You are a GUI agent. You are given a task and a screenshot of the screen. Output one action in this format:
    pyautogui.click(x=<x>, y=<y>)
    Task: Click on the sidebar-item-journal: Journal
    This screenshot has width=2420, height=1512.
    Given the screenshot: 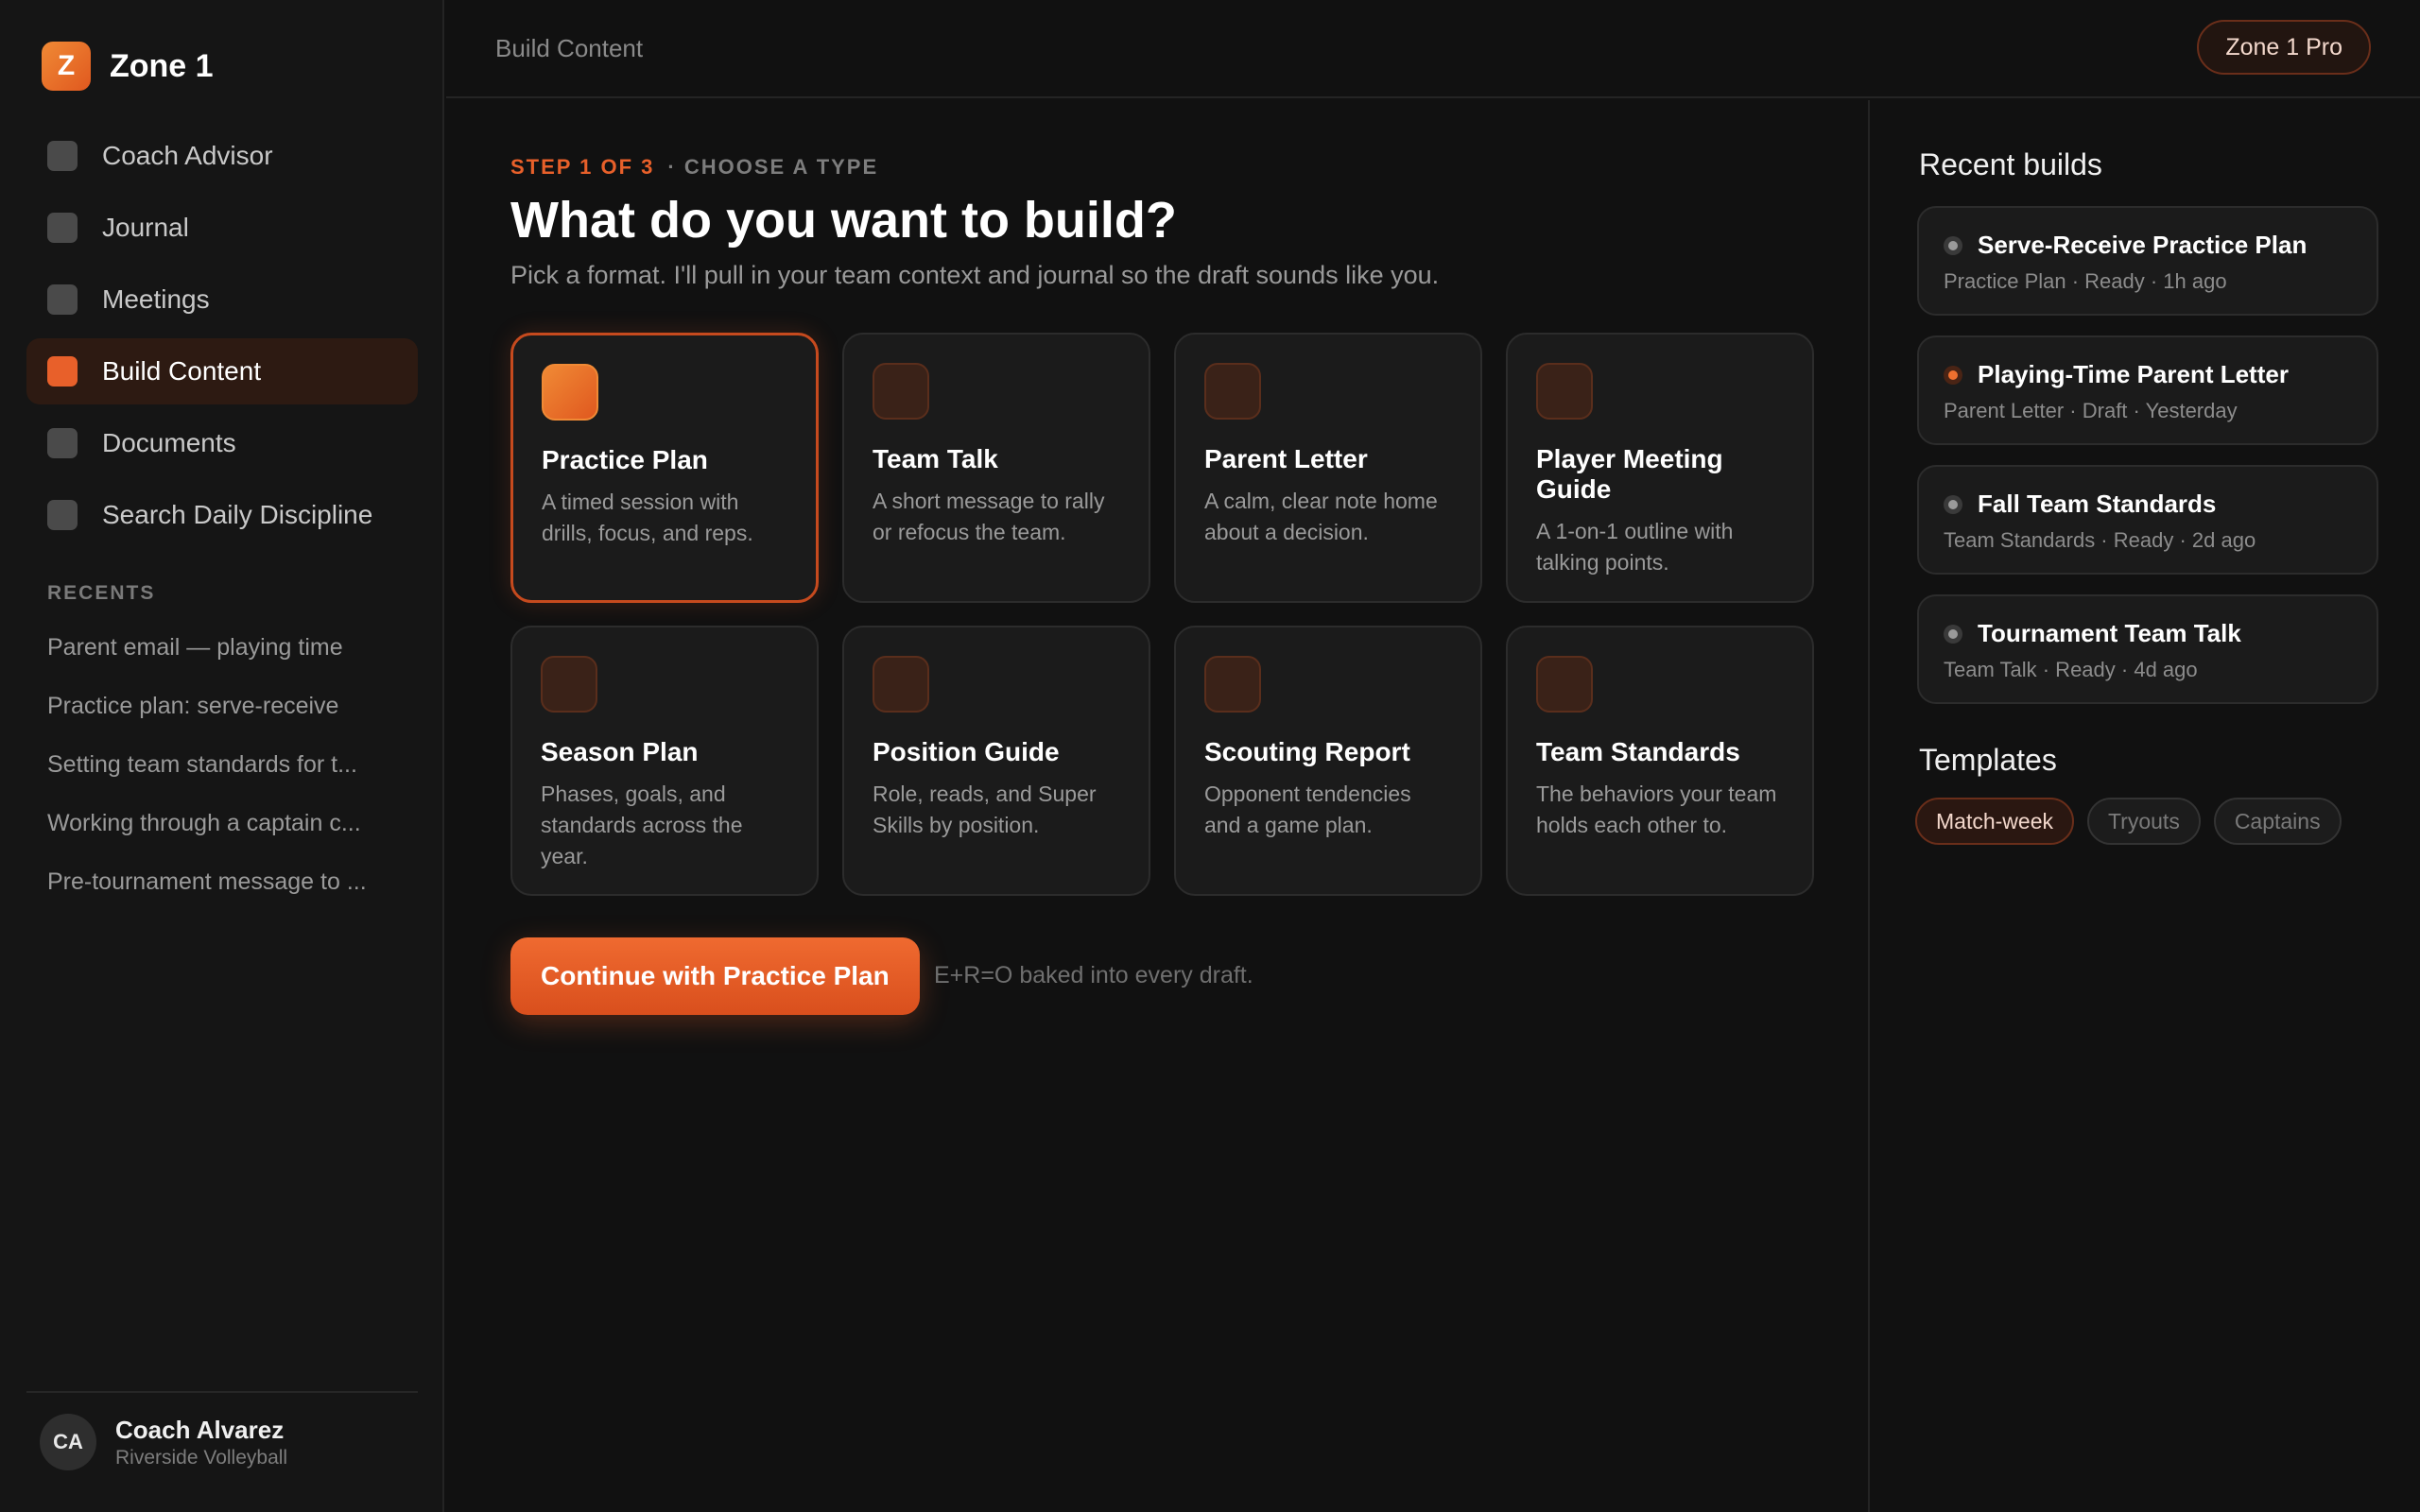 What is the action you would take?
    pyautogui.click(x=222, y=228)
    